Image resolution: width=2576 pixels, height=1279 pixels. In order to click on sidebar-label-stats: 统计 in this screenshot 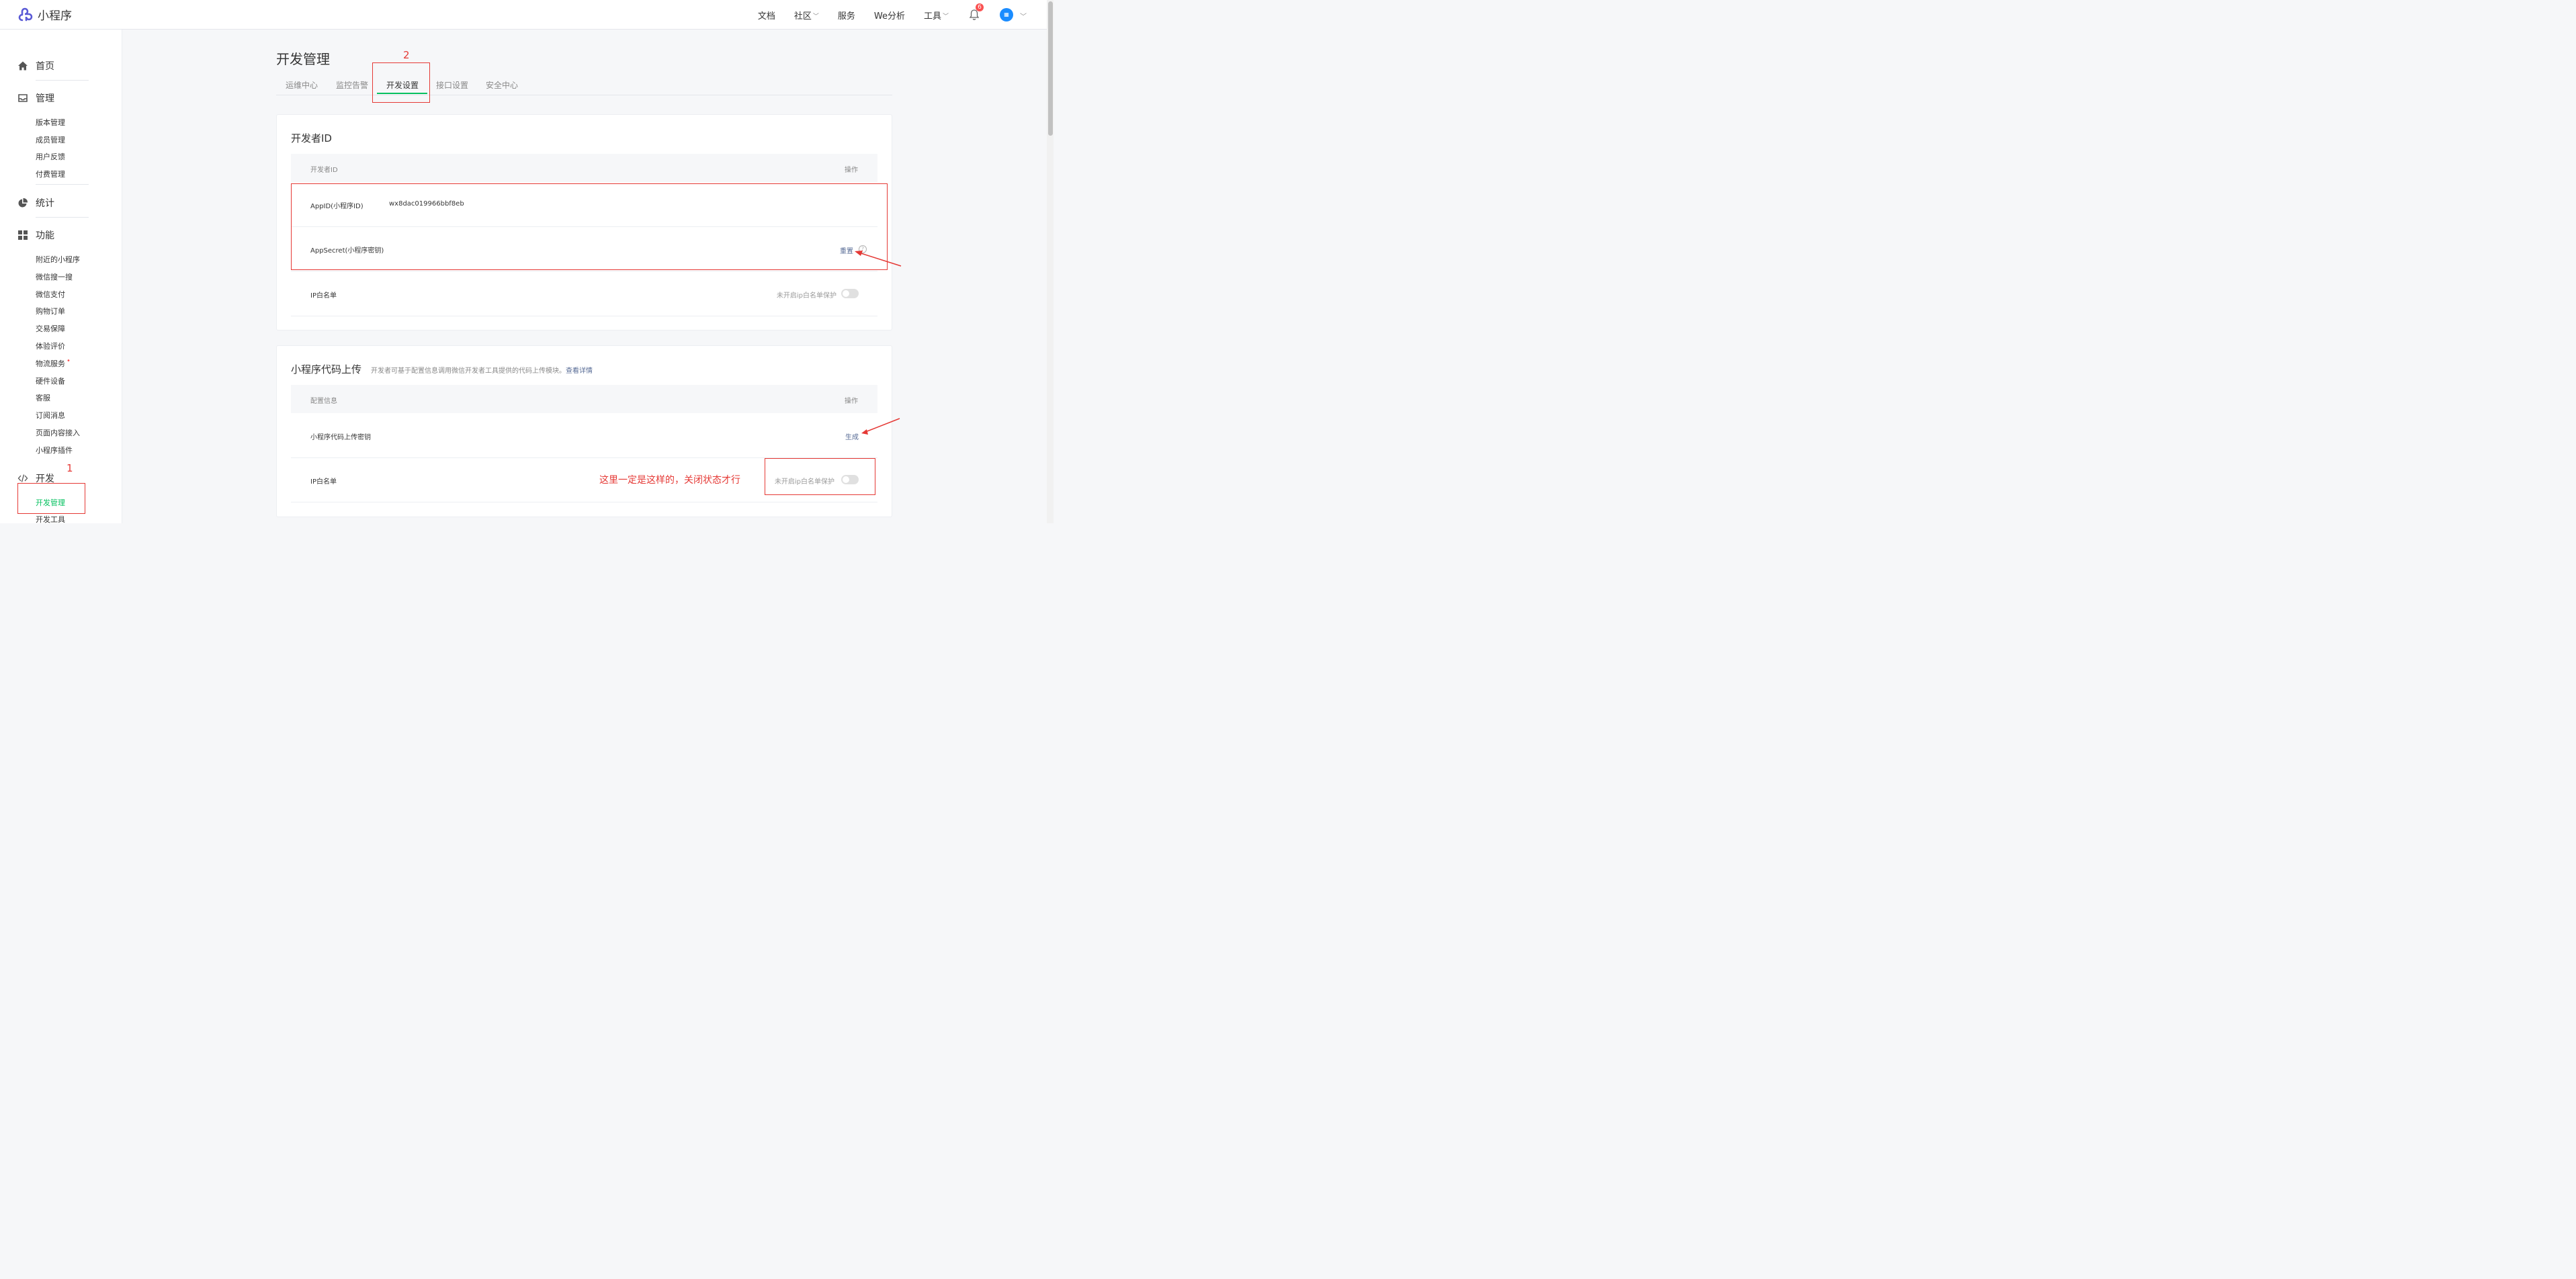, I will do `click(45, 203)`.